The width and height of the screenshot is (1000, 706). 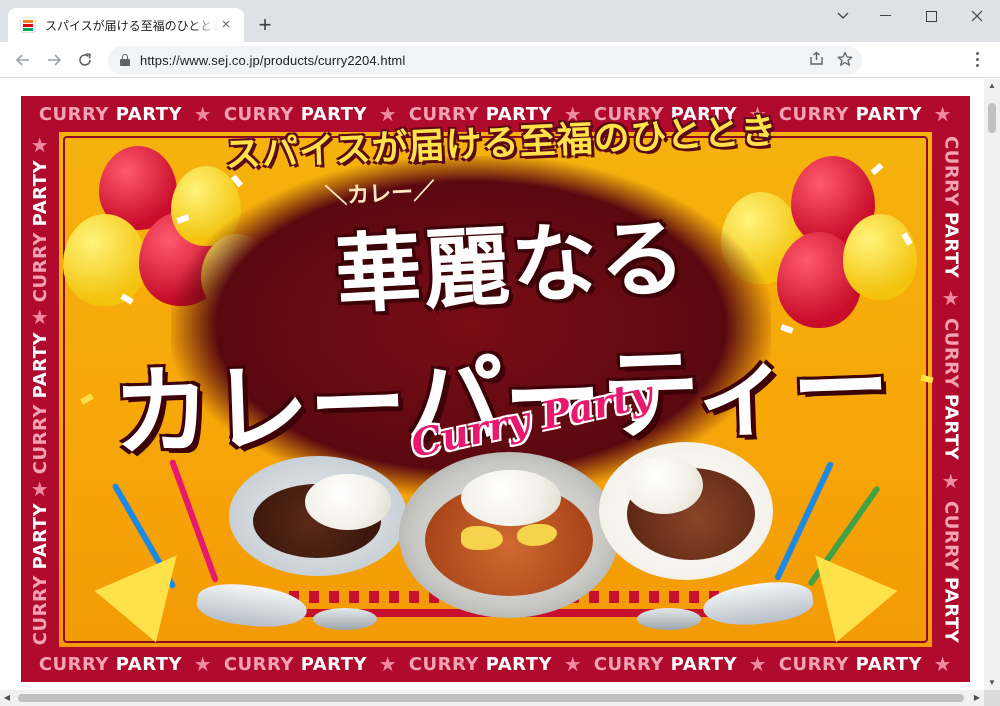 I want to click on horizontal-scrollbar: ◀ ▶, so click(x=492, y=698).